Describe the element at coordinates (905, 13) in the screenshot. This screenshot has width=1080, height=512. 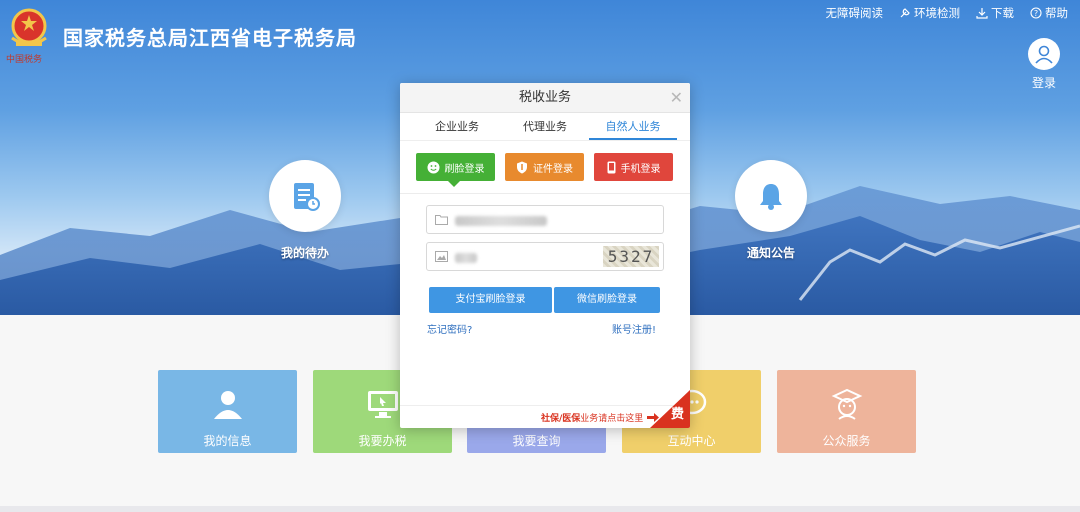
I see `wrench-icon` at that location.